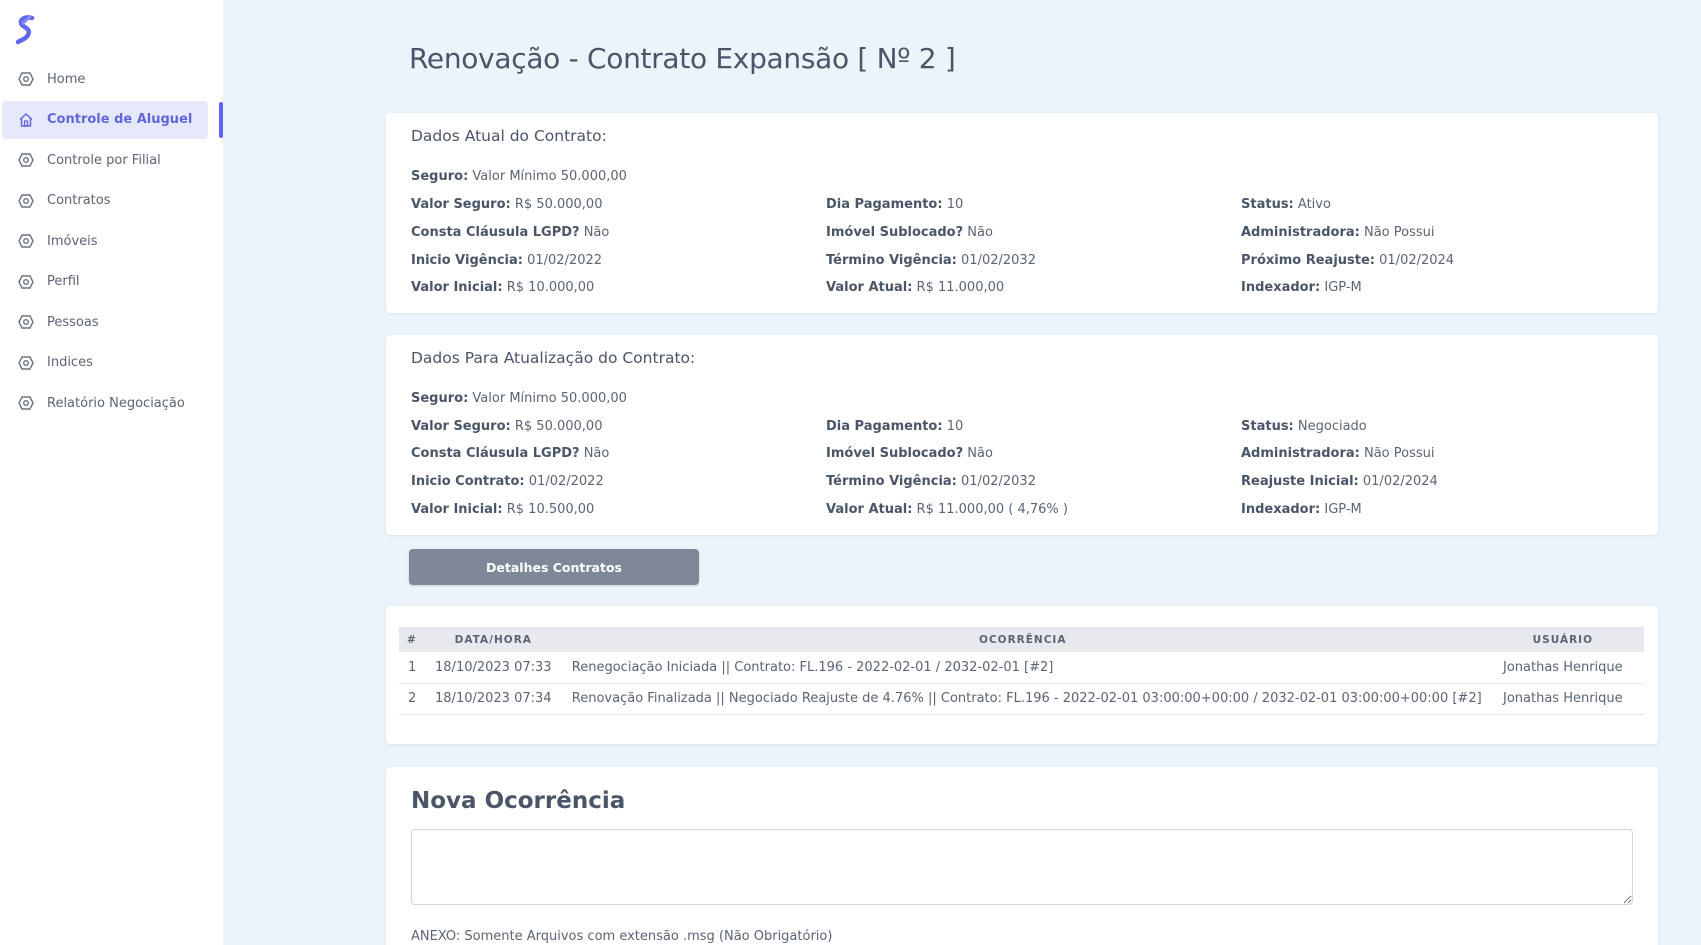 The height and width of the screenshot is (945, 1701). I want to click on inicio-field: Inicio Vigência: 01/02/2022, so click(507, 260).